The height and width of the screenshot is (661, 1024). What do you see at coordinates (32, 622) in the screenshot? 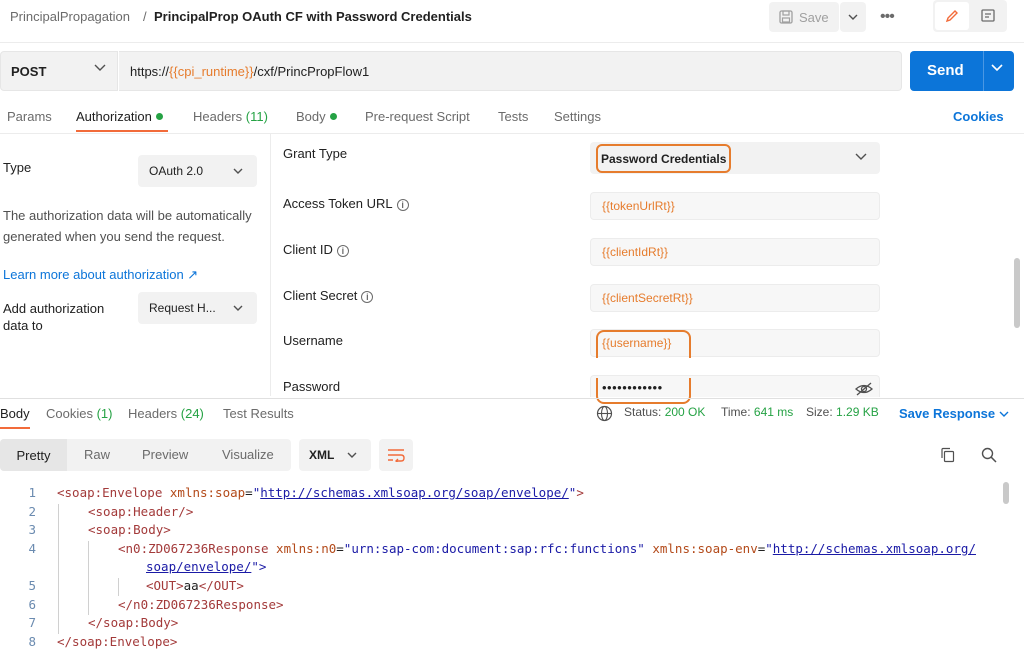
I see `line-number: 7` at bounding box center [32, 622].